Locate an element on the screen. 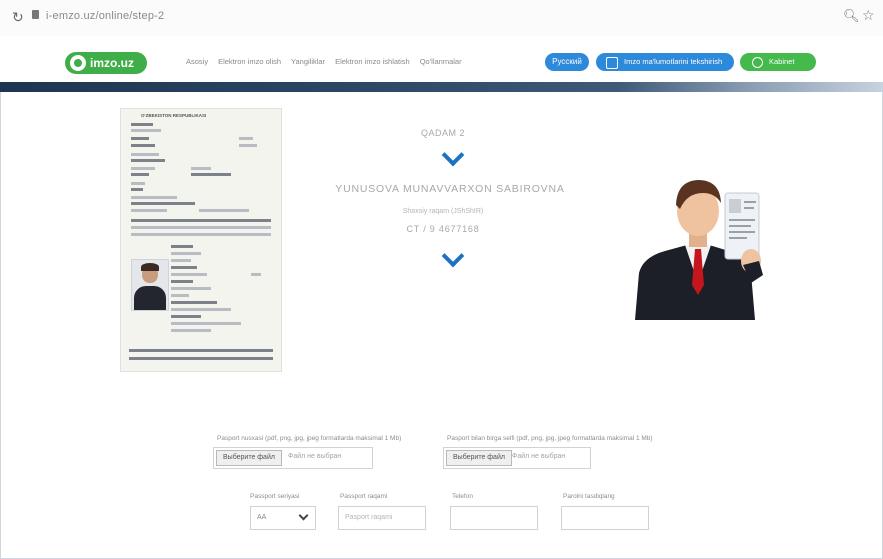 Image resolution: width=883 pixels, height=559 pixels. passport-number-placeholder: Pasport raqami is located at coordinates (369, 517).